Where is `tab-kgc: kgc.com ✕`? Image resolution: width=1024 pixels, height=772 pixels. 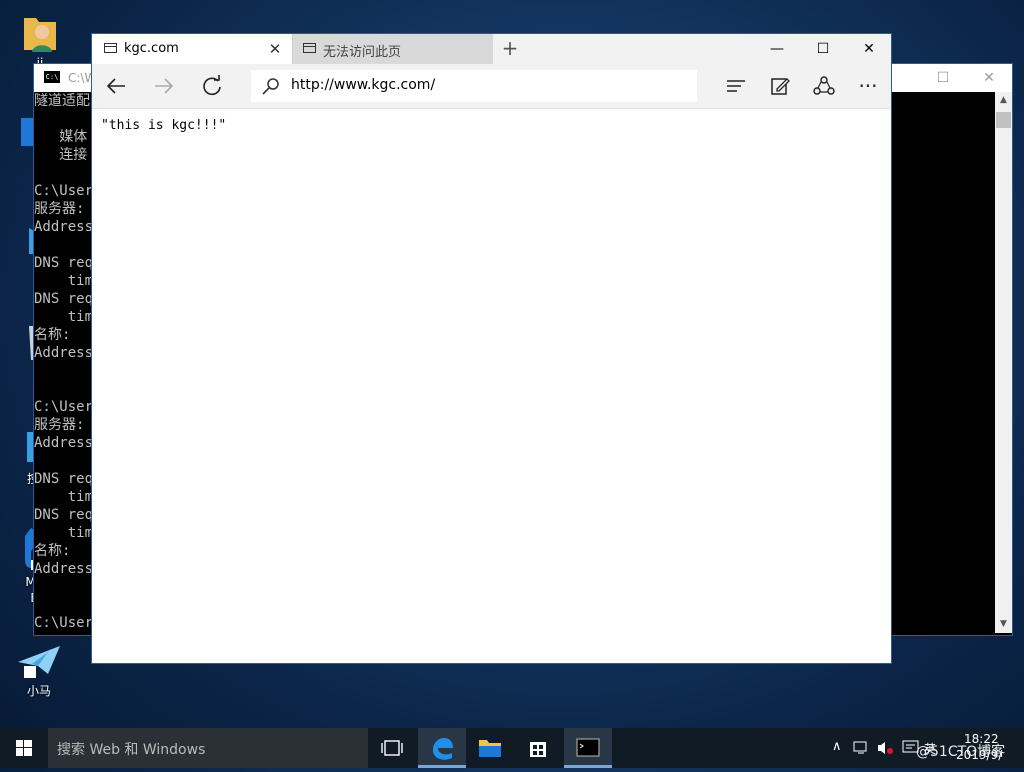
tab-kgc: kgc.com ✕ is located at coordinates (192, 49).